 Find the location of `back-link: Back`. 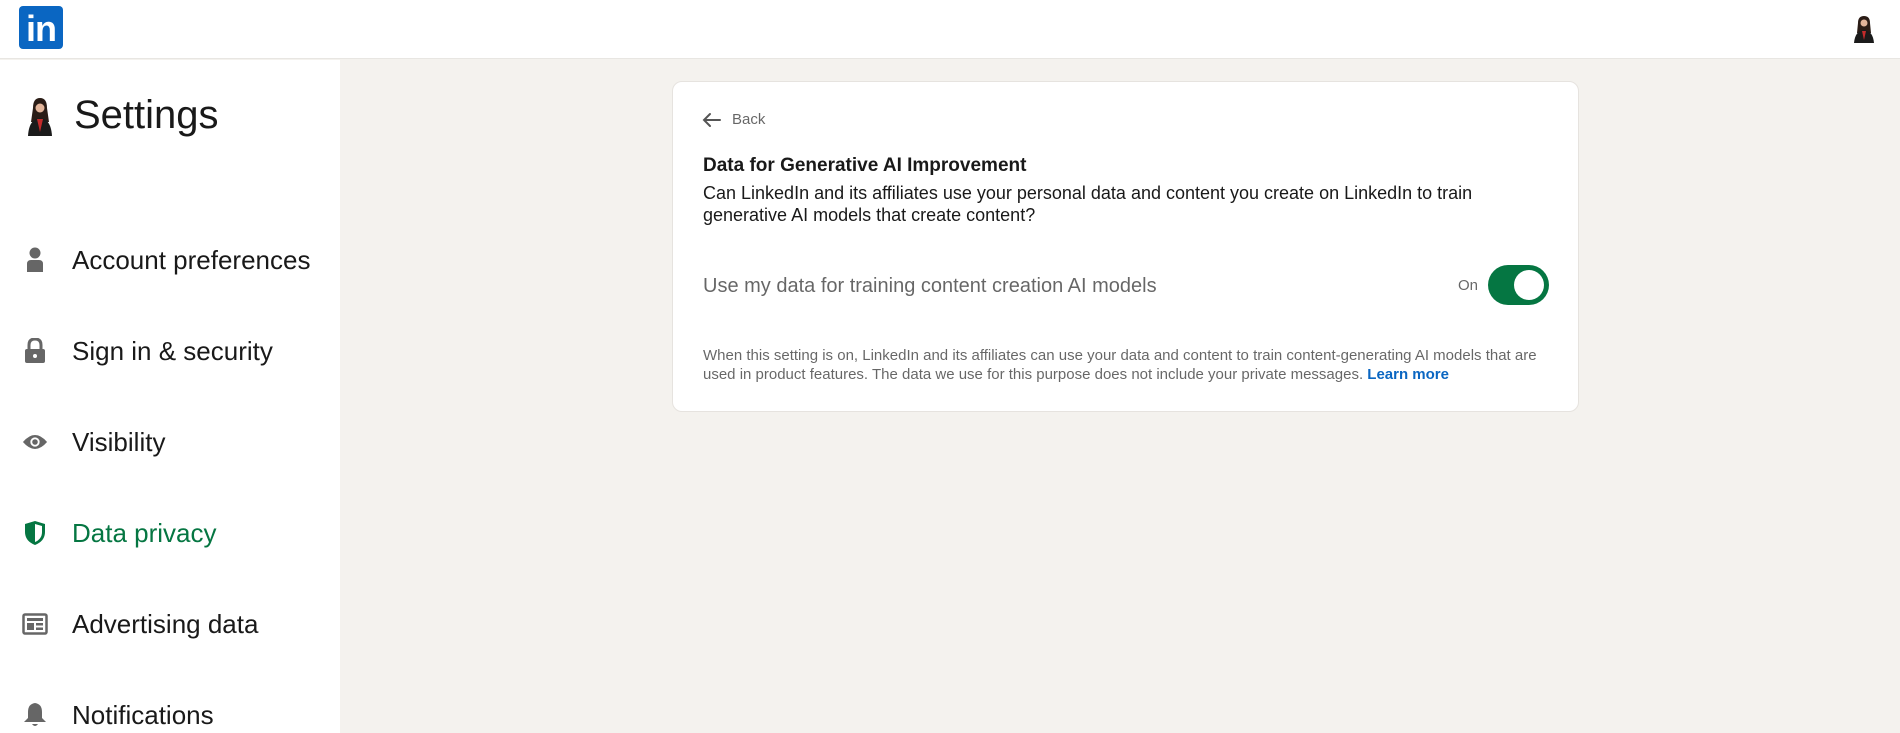

back-link: Back is located at coordinates (733, 119).